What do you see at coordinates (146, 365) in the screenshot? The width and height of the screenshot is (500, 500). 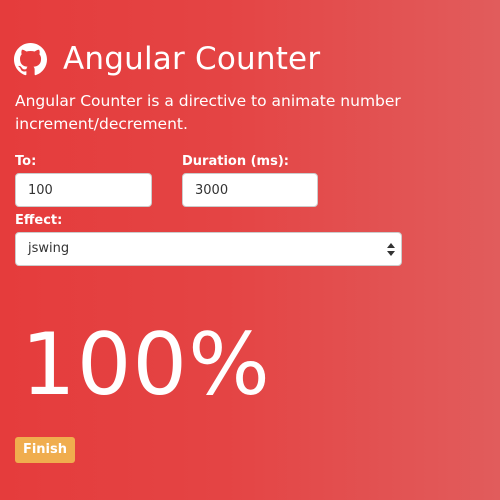 I see `counter-display: 100%` at bounding box center [146, 365].